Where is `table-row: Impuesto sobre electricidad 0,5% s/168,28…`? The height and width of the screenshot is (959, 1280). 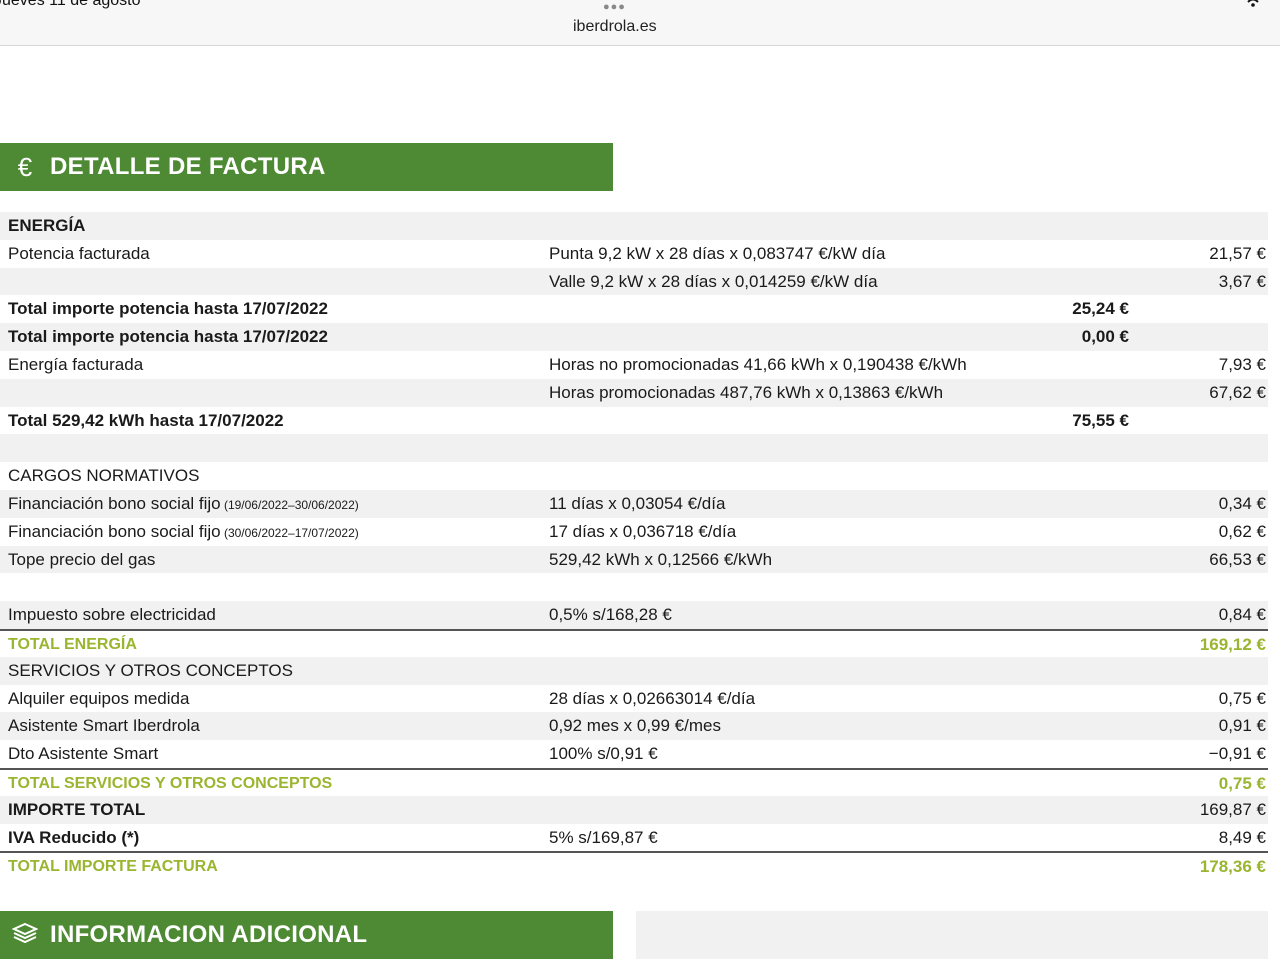
table-row: Impuesto sobre electricidad 0,5% s/168,28… is located at coordinates (634, 615).